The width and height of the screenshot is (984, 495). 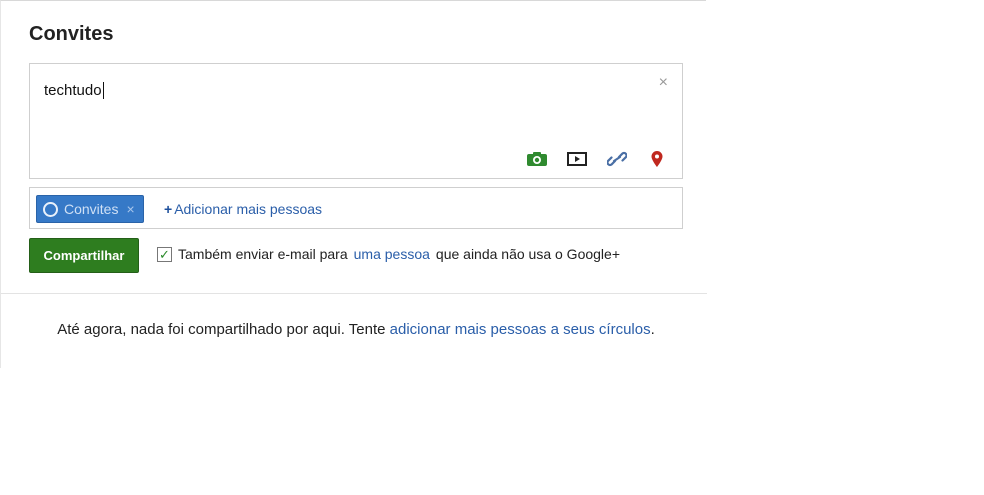 What do you see at coordinates (597, 159) in the screenshot?
I see `attachment-toolbar` at bounding box center [597, 159].